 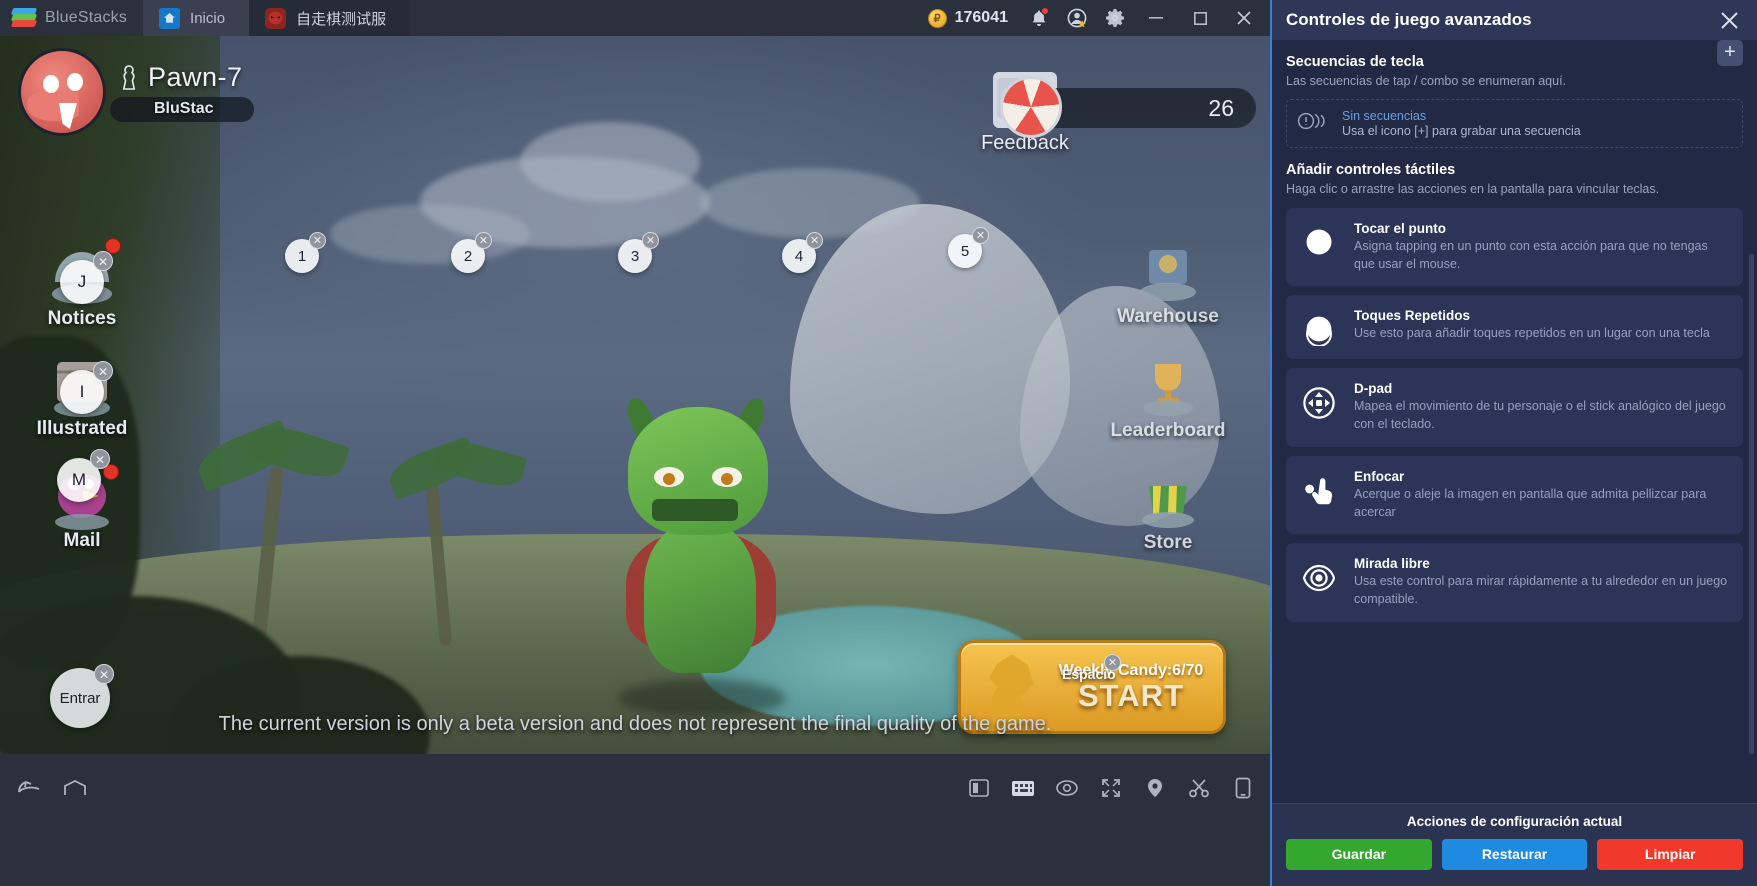 What do you see at coordinates (1514, 821) in the screenshot?
I see `footer-title: Acciones de configuración actual` at bounding box center [1514, 821].